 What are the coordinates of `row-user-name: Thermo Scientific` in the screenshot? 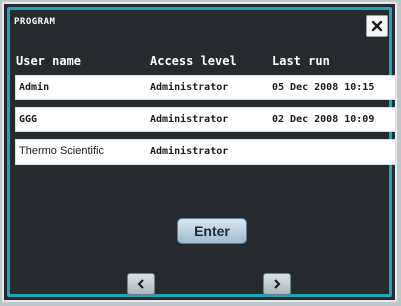 It's located at (61, 151).